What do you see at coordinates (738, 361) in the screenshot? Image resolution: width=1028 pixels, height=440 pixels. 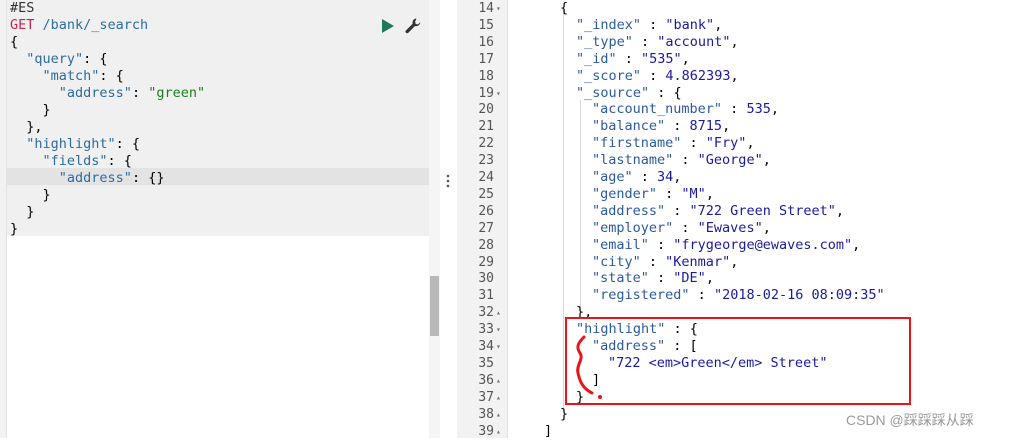 I see `annotation-highlight-box` at bounding box center [738, 361].